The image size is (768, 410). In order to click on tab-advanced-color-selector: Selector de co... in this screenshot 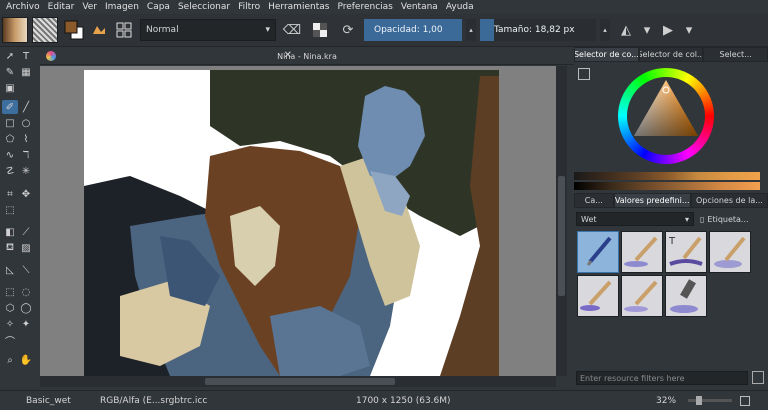, I will do `click(606, 54)`.